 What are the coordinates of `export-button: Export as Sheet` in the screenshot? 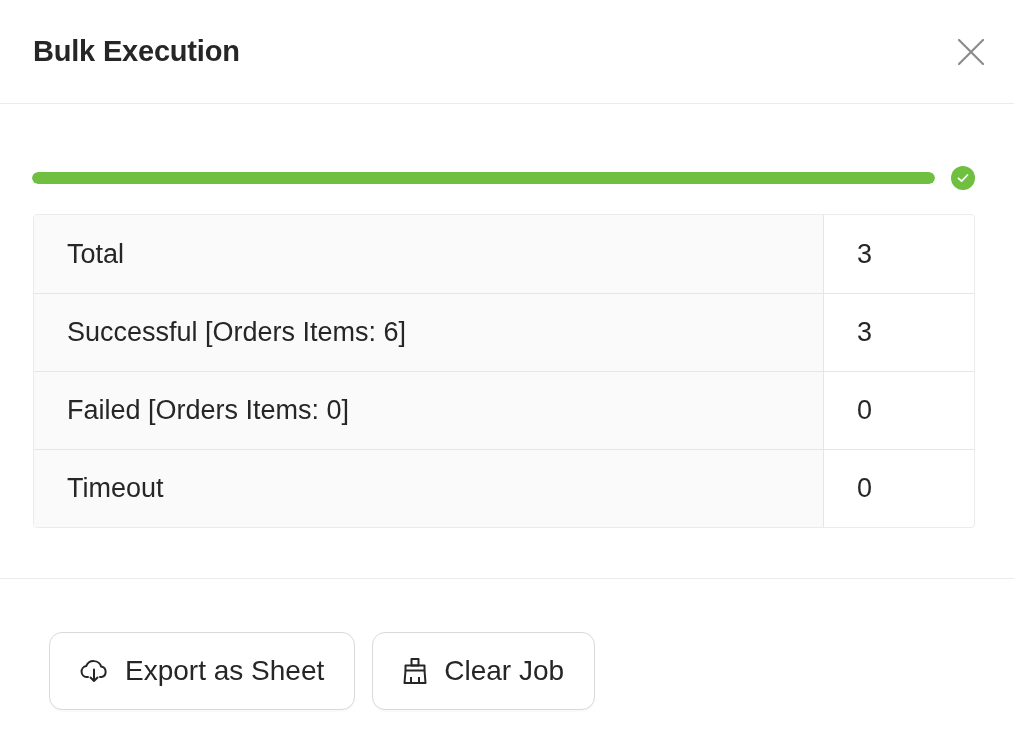 It's located at (202, 671).